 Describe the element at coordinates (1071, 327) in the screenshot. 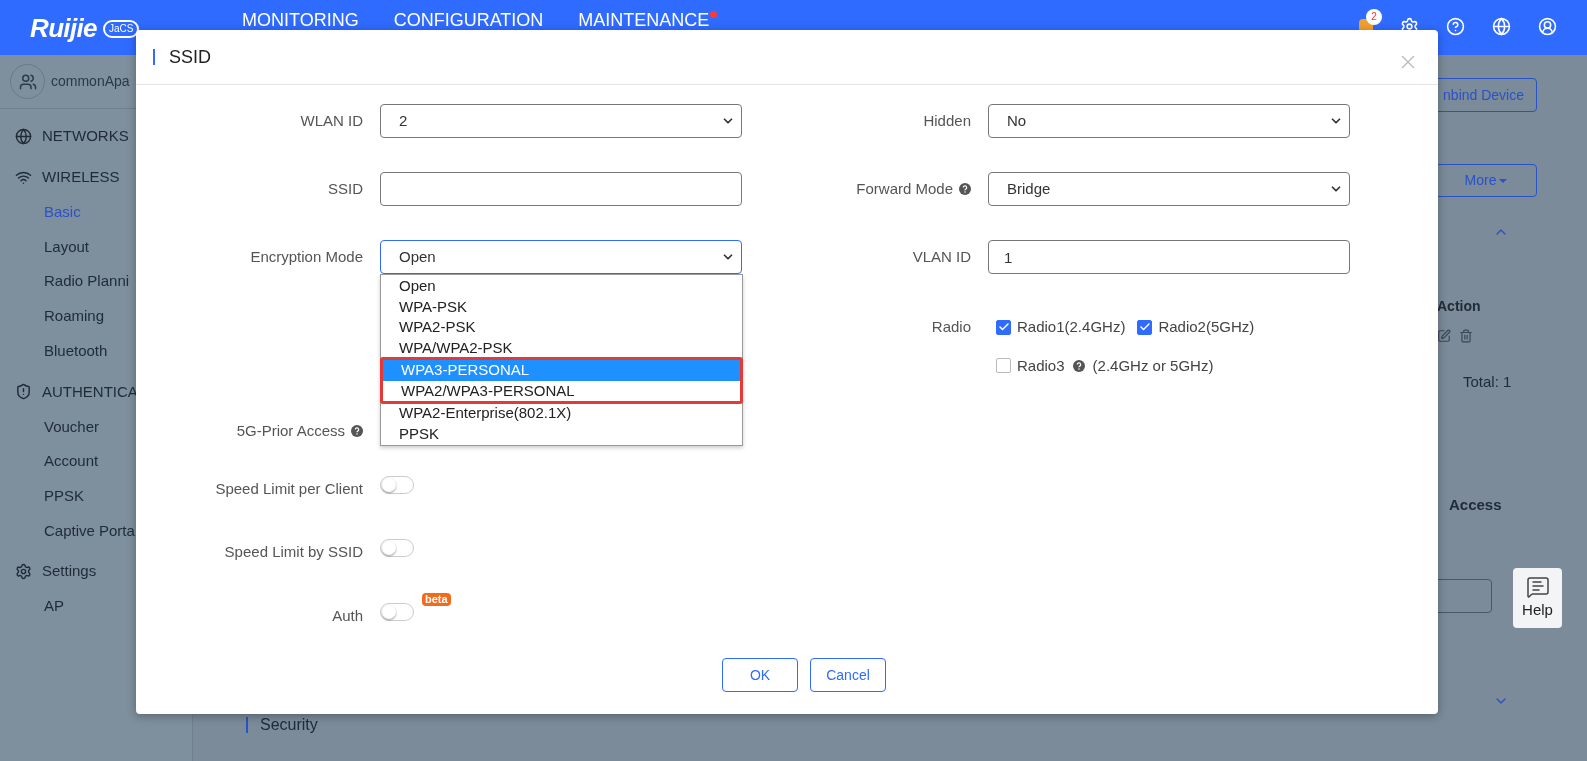

I see `checkbox-label: Radio1(2.4GHz)` at that location.